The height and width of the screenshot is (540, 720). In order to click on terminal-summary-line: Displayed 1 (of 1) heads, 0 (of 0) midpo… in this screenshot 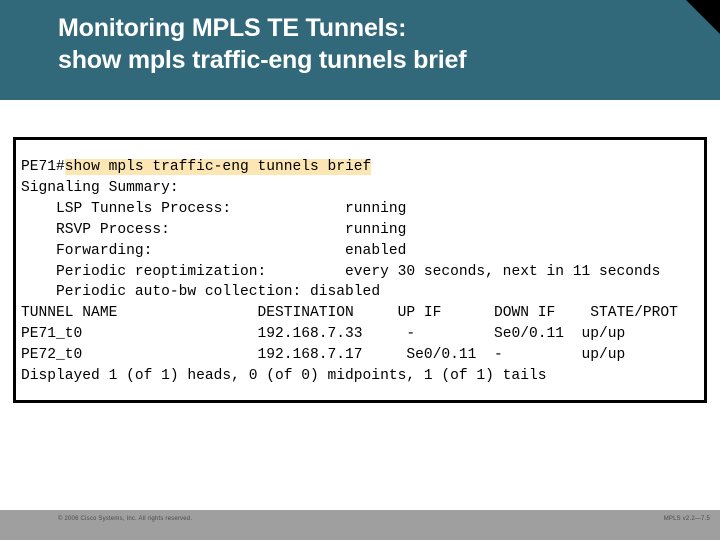, I will do `click(284, 376)`.